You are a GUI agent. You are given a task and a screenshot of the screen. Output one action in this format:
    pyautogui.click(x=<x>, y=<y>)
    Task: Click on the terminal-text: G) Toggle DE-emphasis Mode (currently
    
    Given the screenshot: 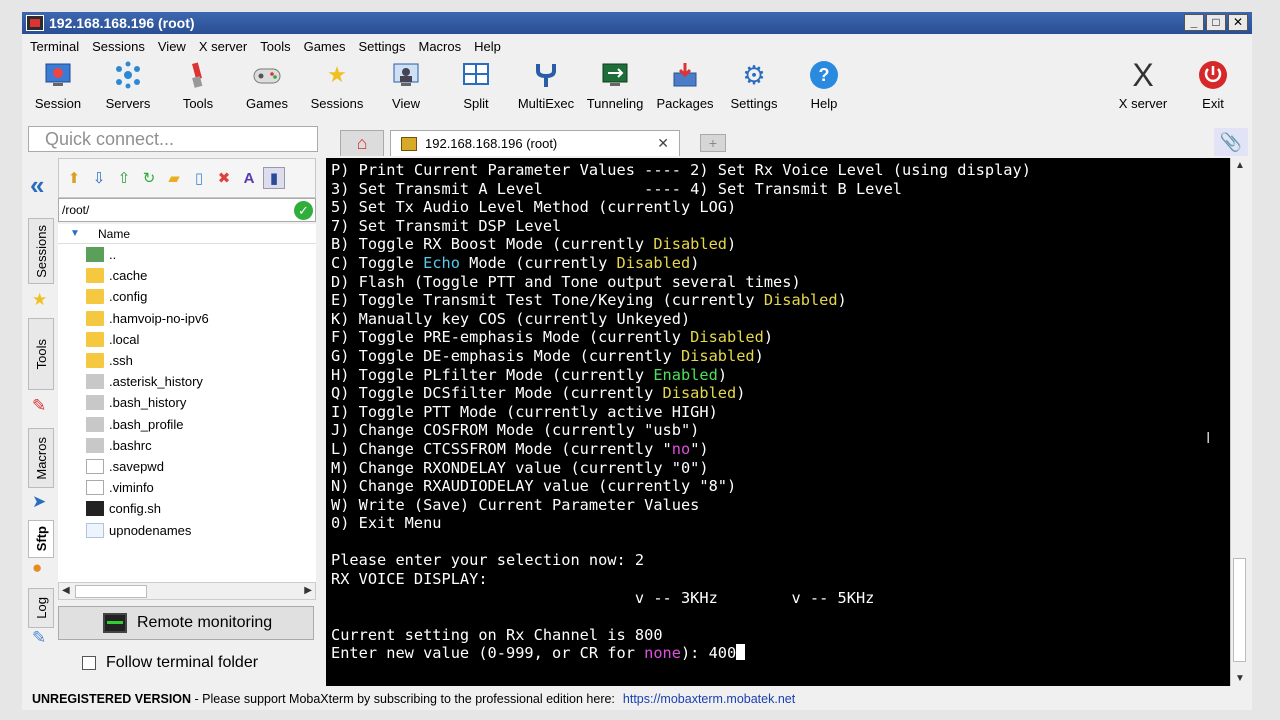 What is the action you would take?
    pyautogui.click(x=506, y=355)
    